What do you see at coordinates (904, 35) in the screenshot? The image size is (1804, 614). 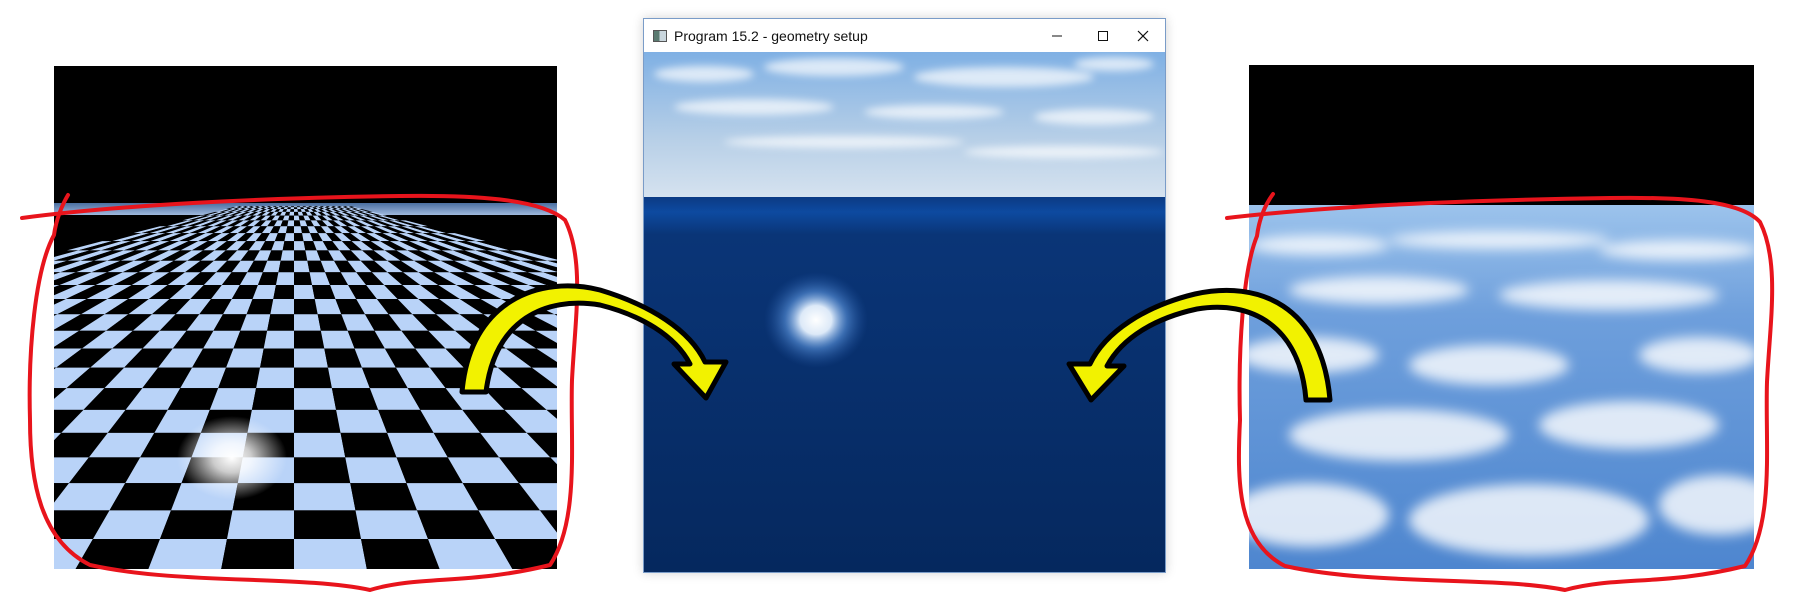 I see `title-bar: Program 15.2 - geometry setup` at bounding box center [904, 35].